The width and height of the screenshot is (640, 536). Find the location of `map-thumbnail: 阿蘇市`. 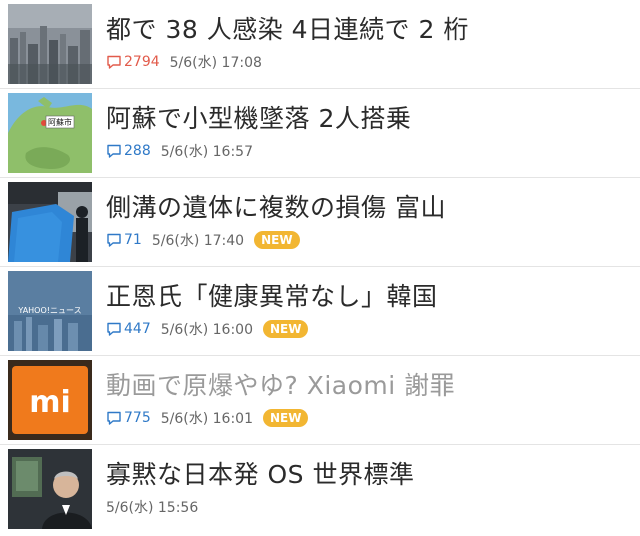

map-thumbnail: 阿蘇市 is located at coordinates (50, 133).